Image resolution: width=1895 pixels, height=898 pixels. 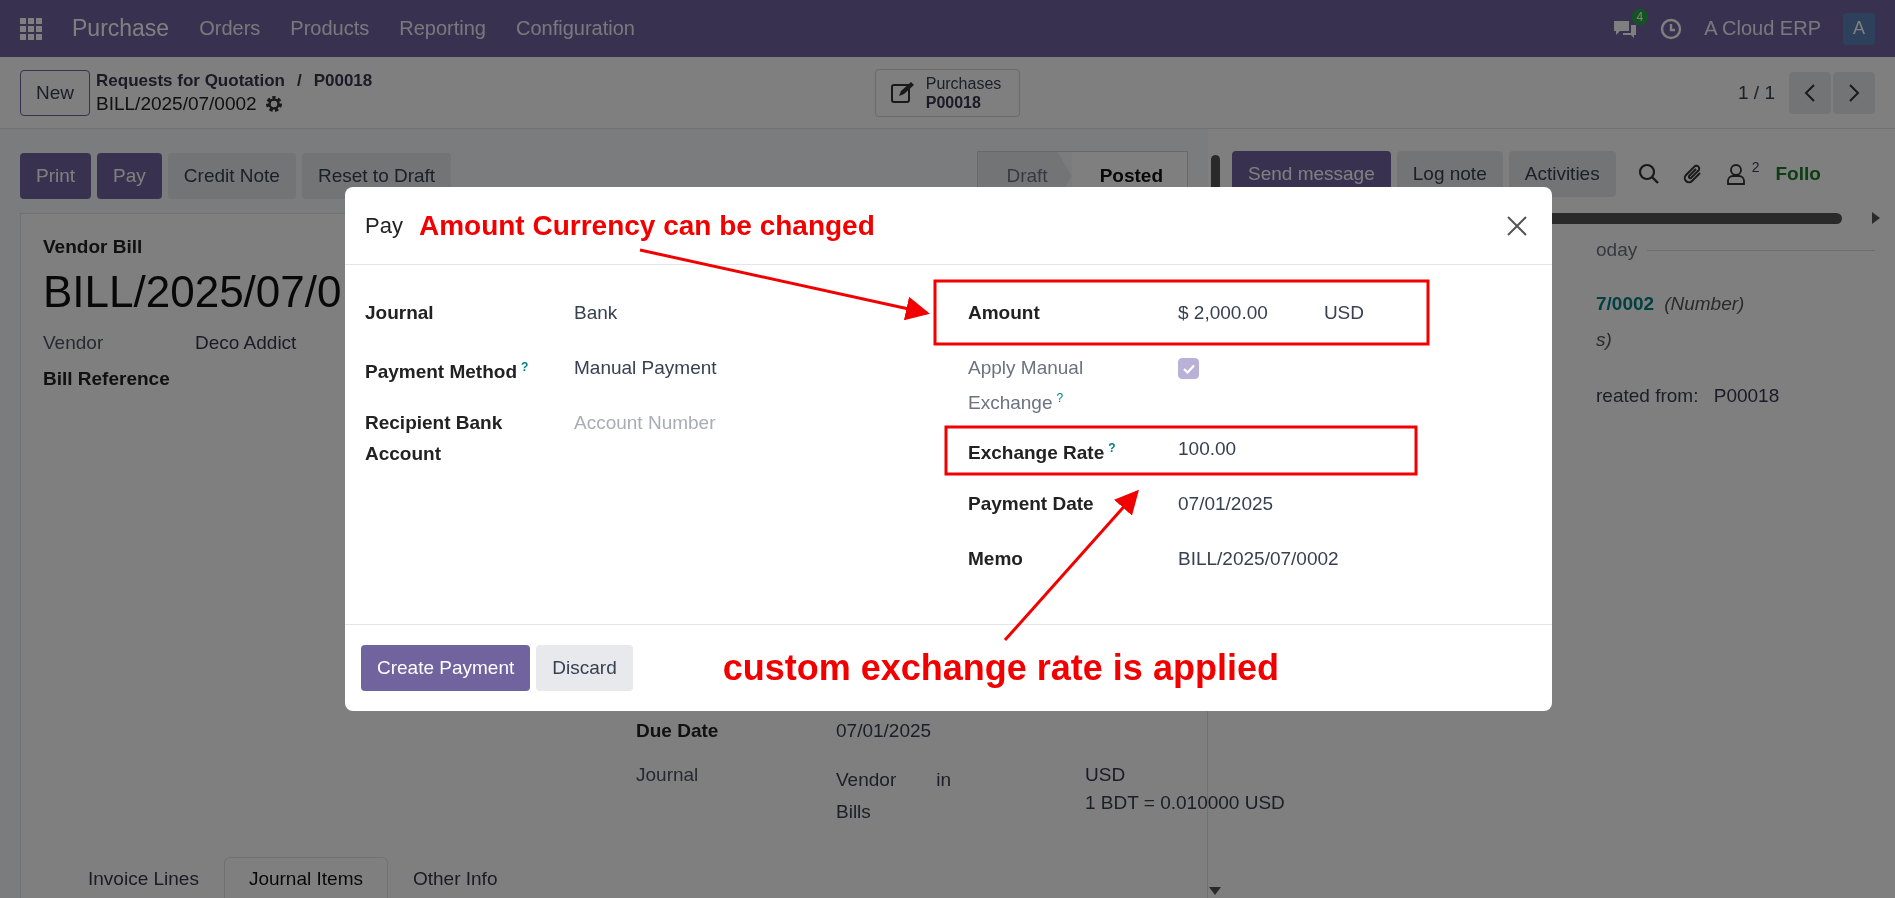 I want to click on new-button: New, so click(x=55, y=92).